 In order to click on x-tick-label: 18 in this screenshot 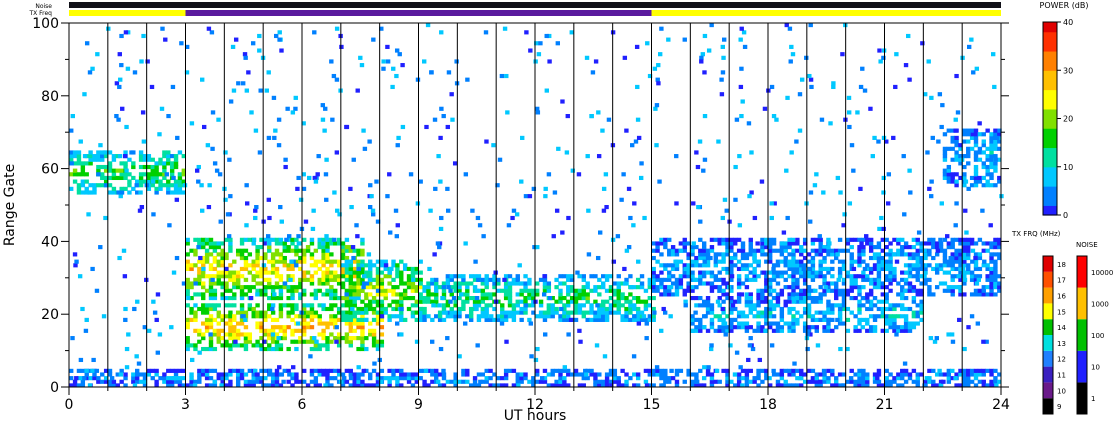, I will do `click(768, 405)`.